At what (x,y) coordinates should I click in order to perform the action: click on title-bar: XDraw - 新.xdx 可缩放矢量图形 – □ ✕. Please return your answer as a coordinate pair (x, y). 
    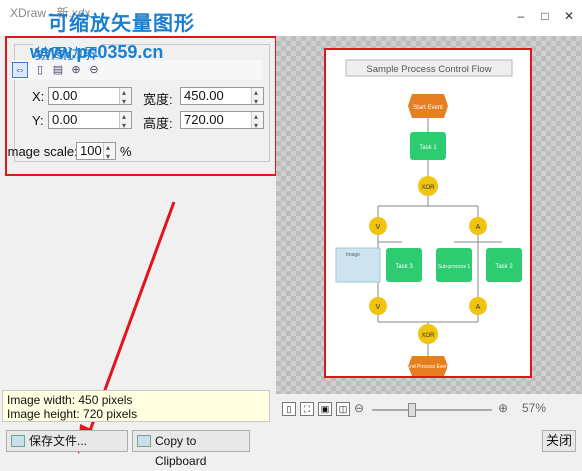
    Looking at the image, I should click on (291, 18).